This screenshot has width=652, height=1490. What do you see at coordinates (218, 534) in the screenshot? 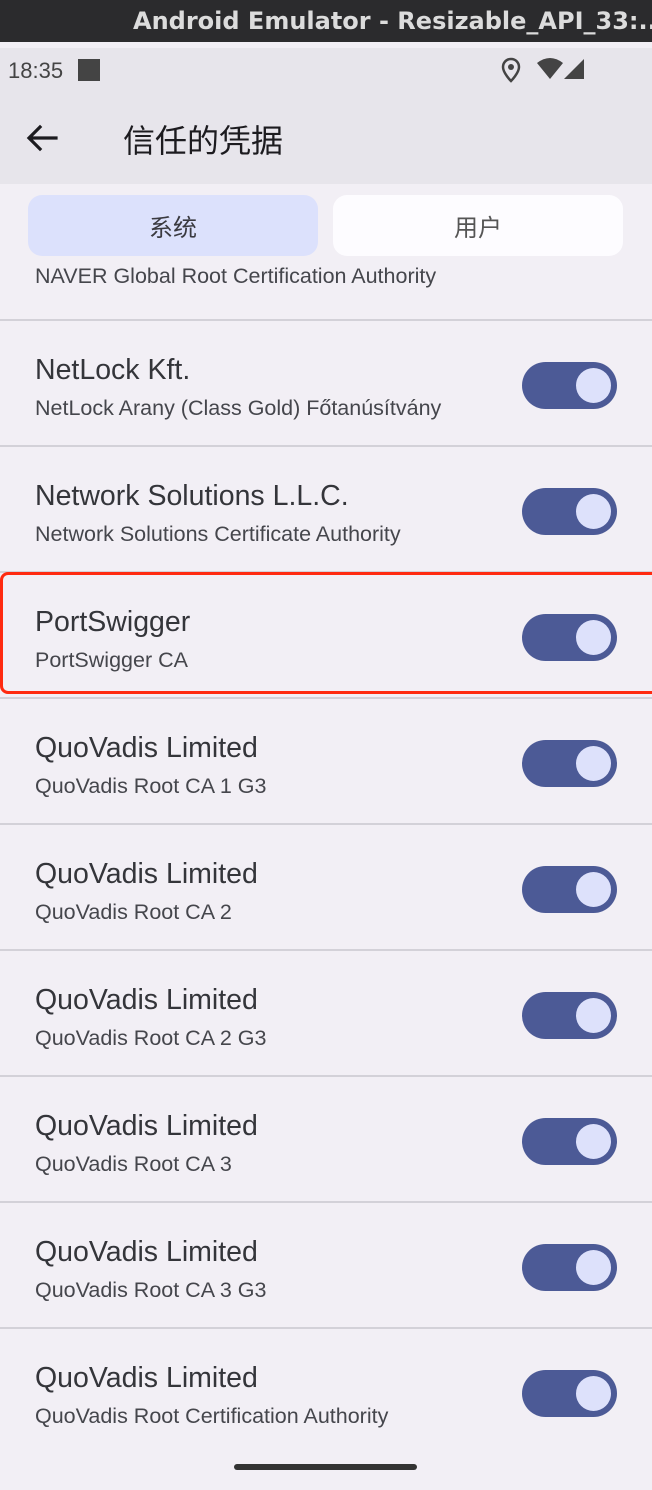
I see `certificate-subtitle: Network Solutions Certificate Authority` at bounding box center [218, 534].